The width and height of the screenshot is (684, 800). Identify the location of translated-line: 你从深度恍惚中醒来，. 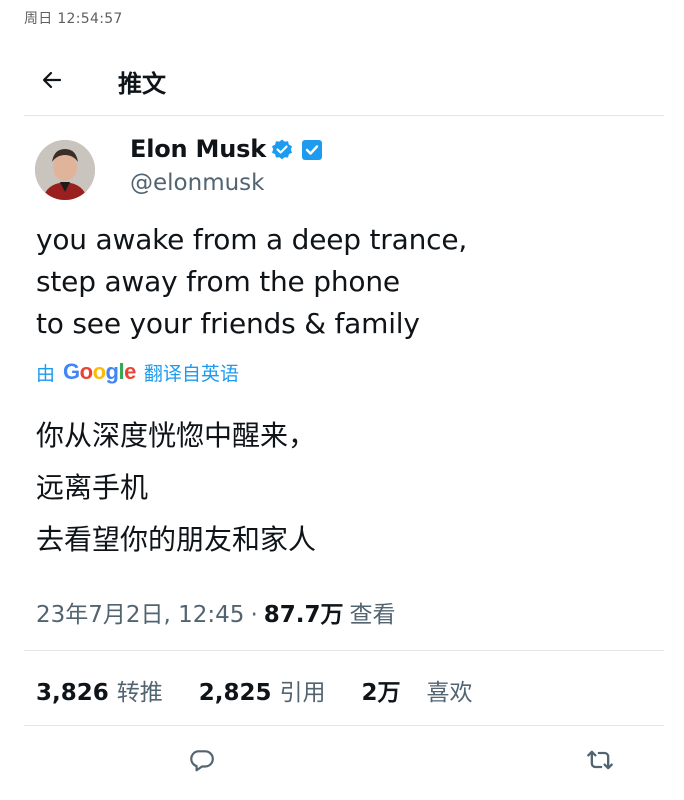
(176, 435).